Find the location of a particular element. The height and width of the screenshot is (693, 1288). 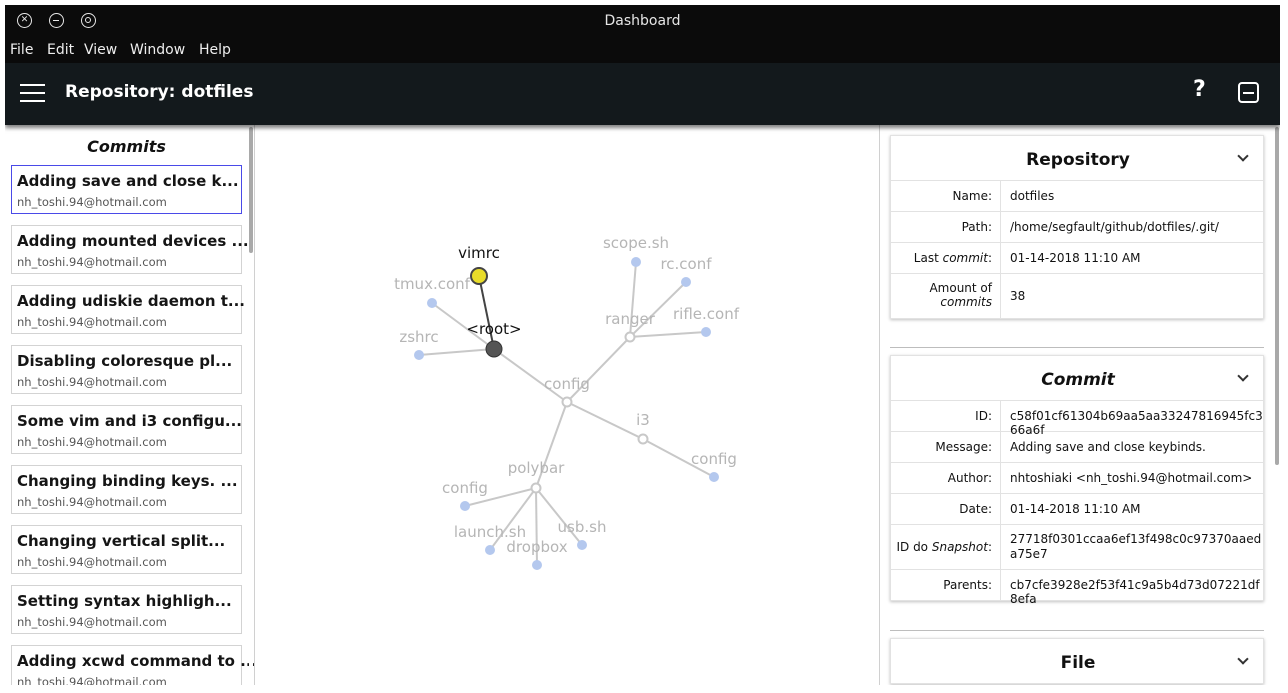

repo-name-key: Name: is located at coordinates (946, 196).